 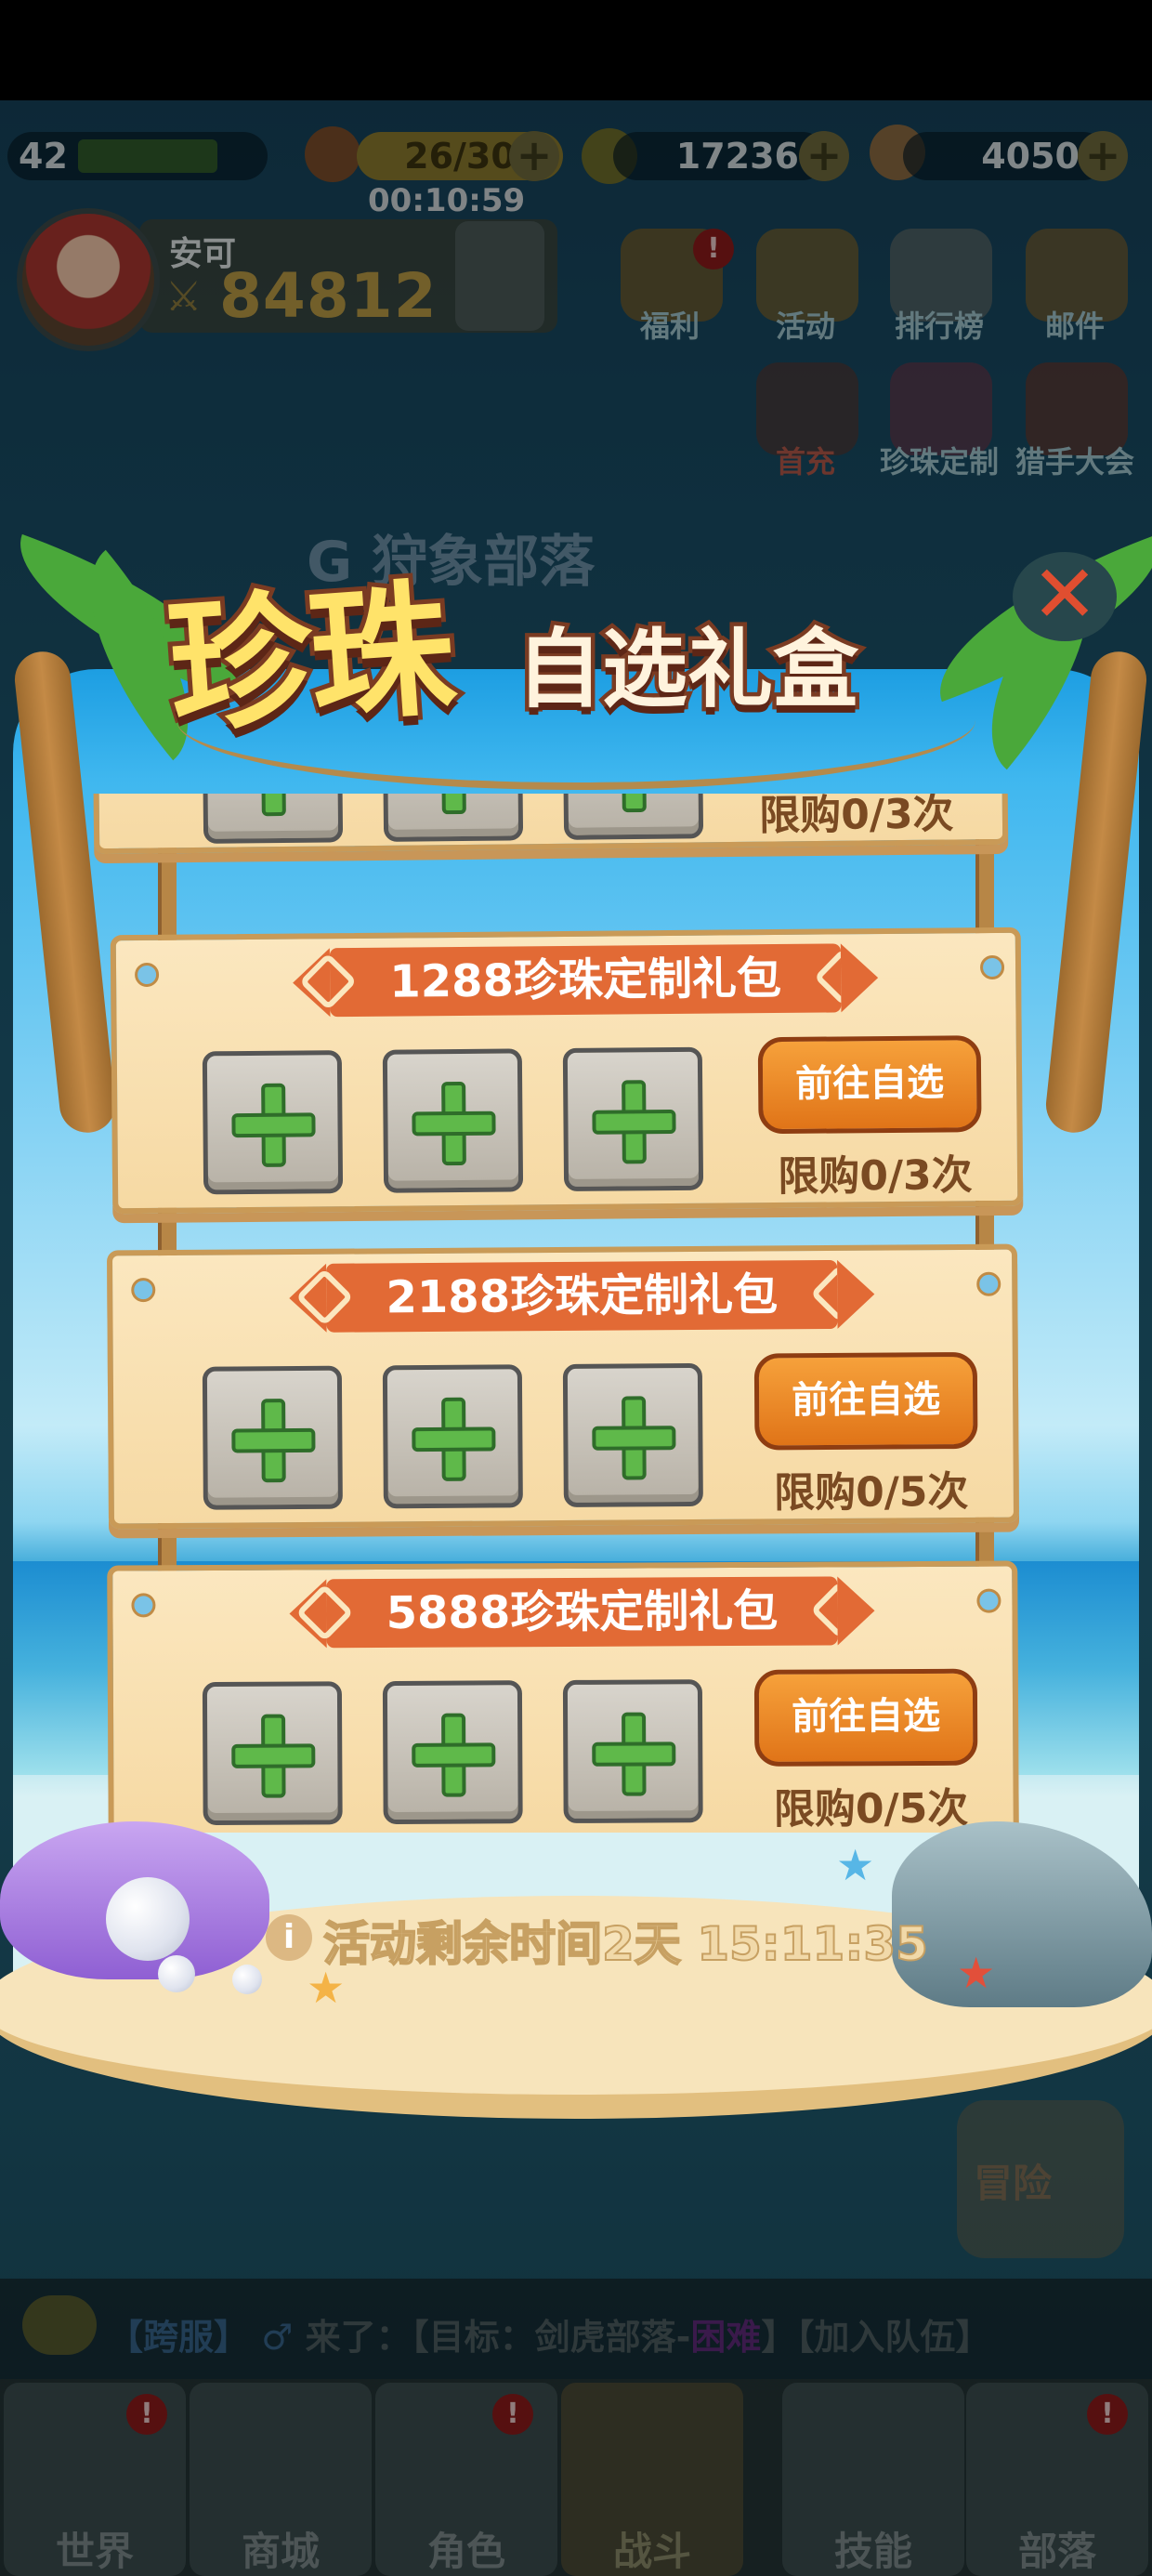 I want to click on pack-card-2188: 2188珍珠定制礼包 前往自选 限购0/5次, so click(x=563, y=1386).